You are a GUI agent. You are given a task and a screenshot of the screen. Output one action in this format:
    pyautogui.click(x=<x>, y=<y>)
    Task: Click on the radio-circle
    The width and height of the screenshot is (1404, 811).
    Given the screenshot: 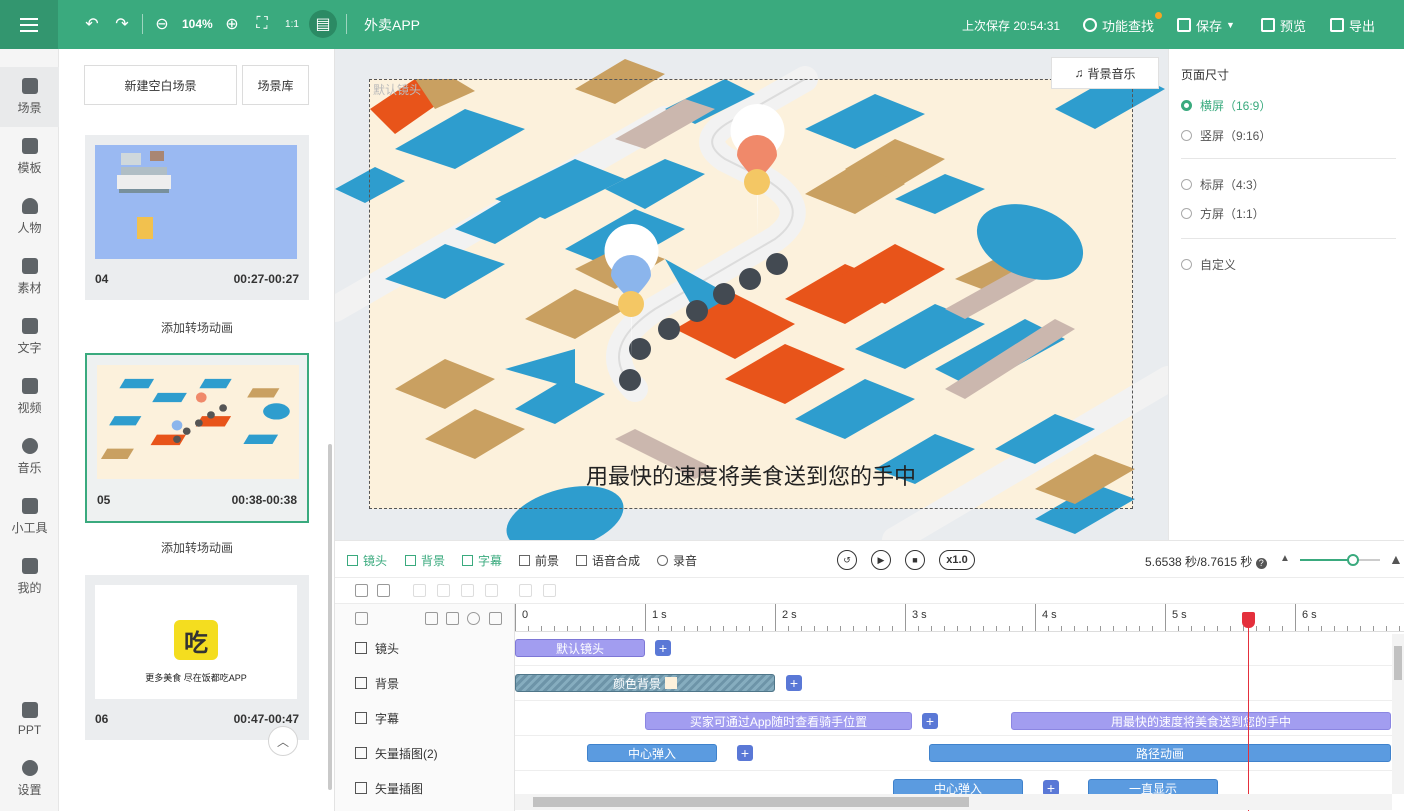 What is the action you would take?
    pyautogui.click(x=1186, y=105)
    